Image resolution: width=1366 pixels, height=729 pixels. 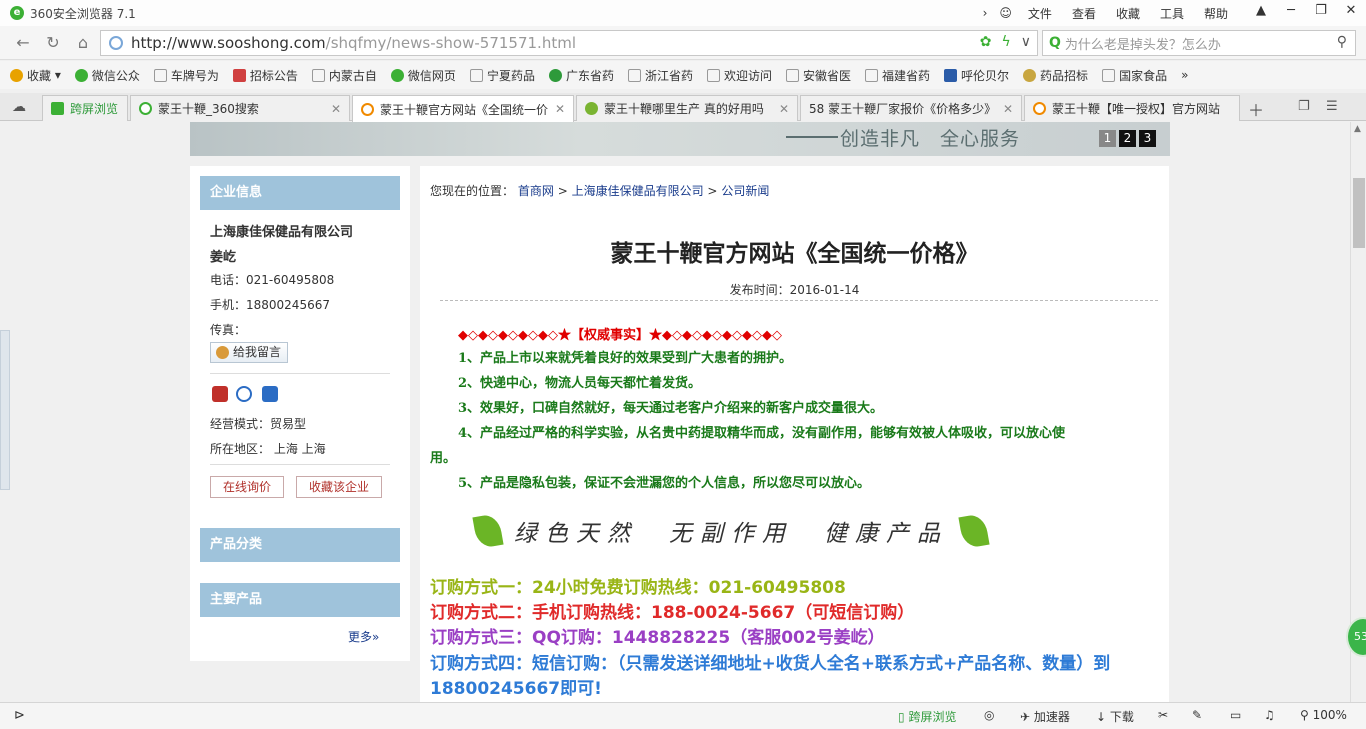 What do you see at coordinates (363, 636) in the screenshot?
I see `more-products-link: 更多»` at bounding box center [363, 636].